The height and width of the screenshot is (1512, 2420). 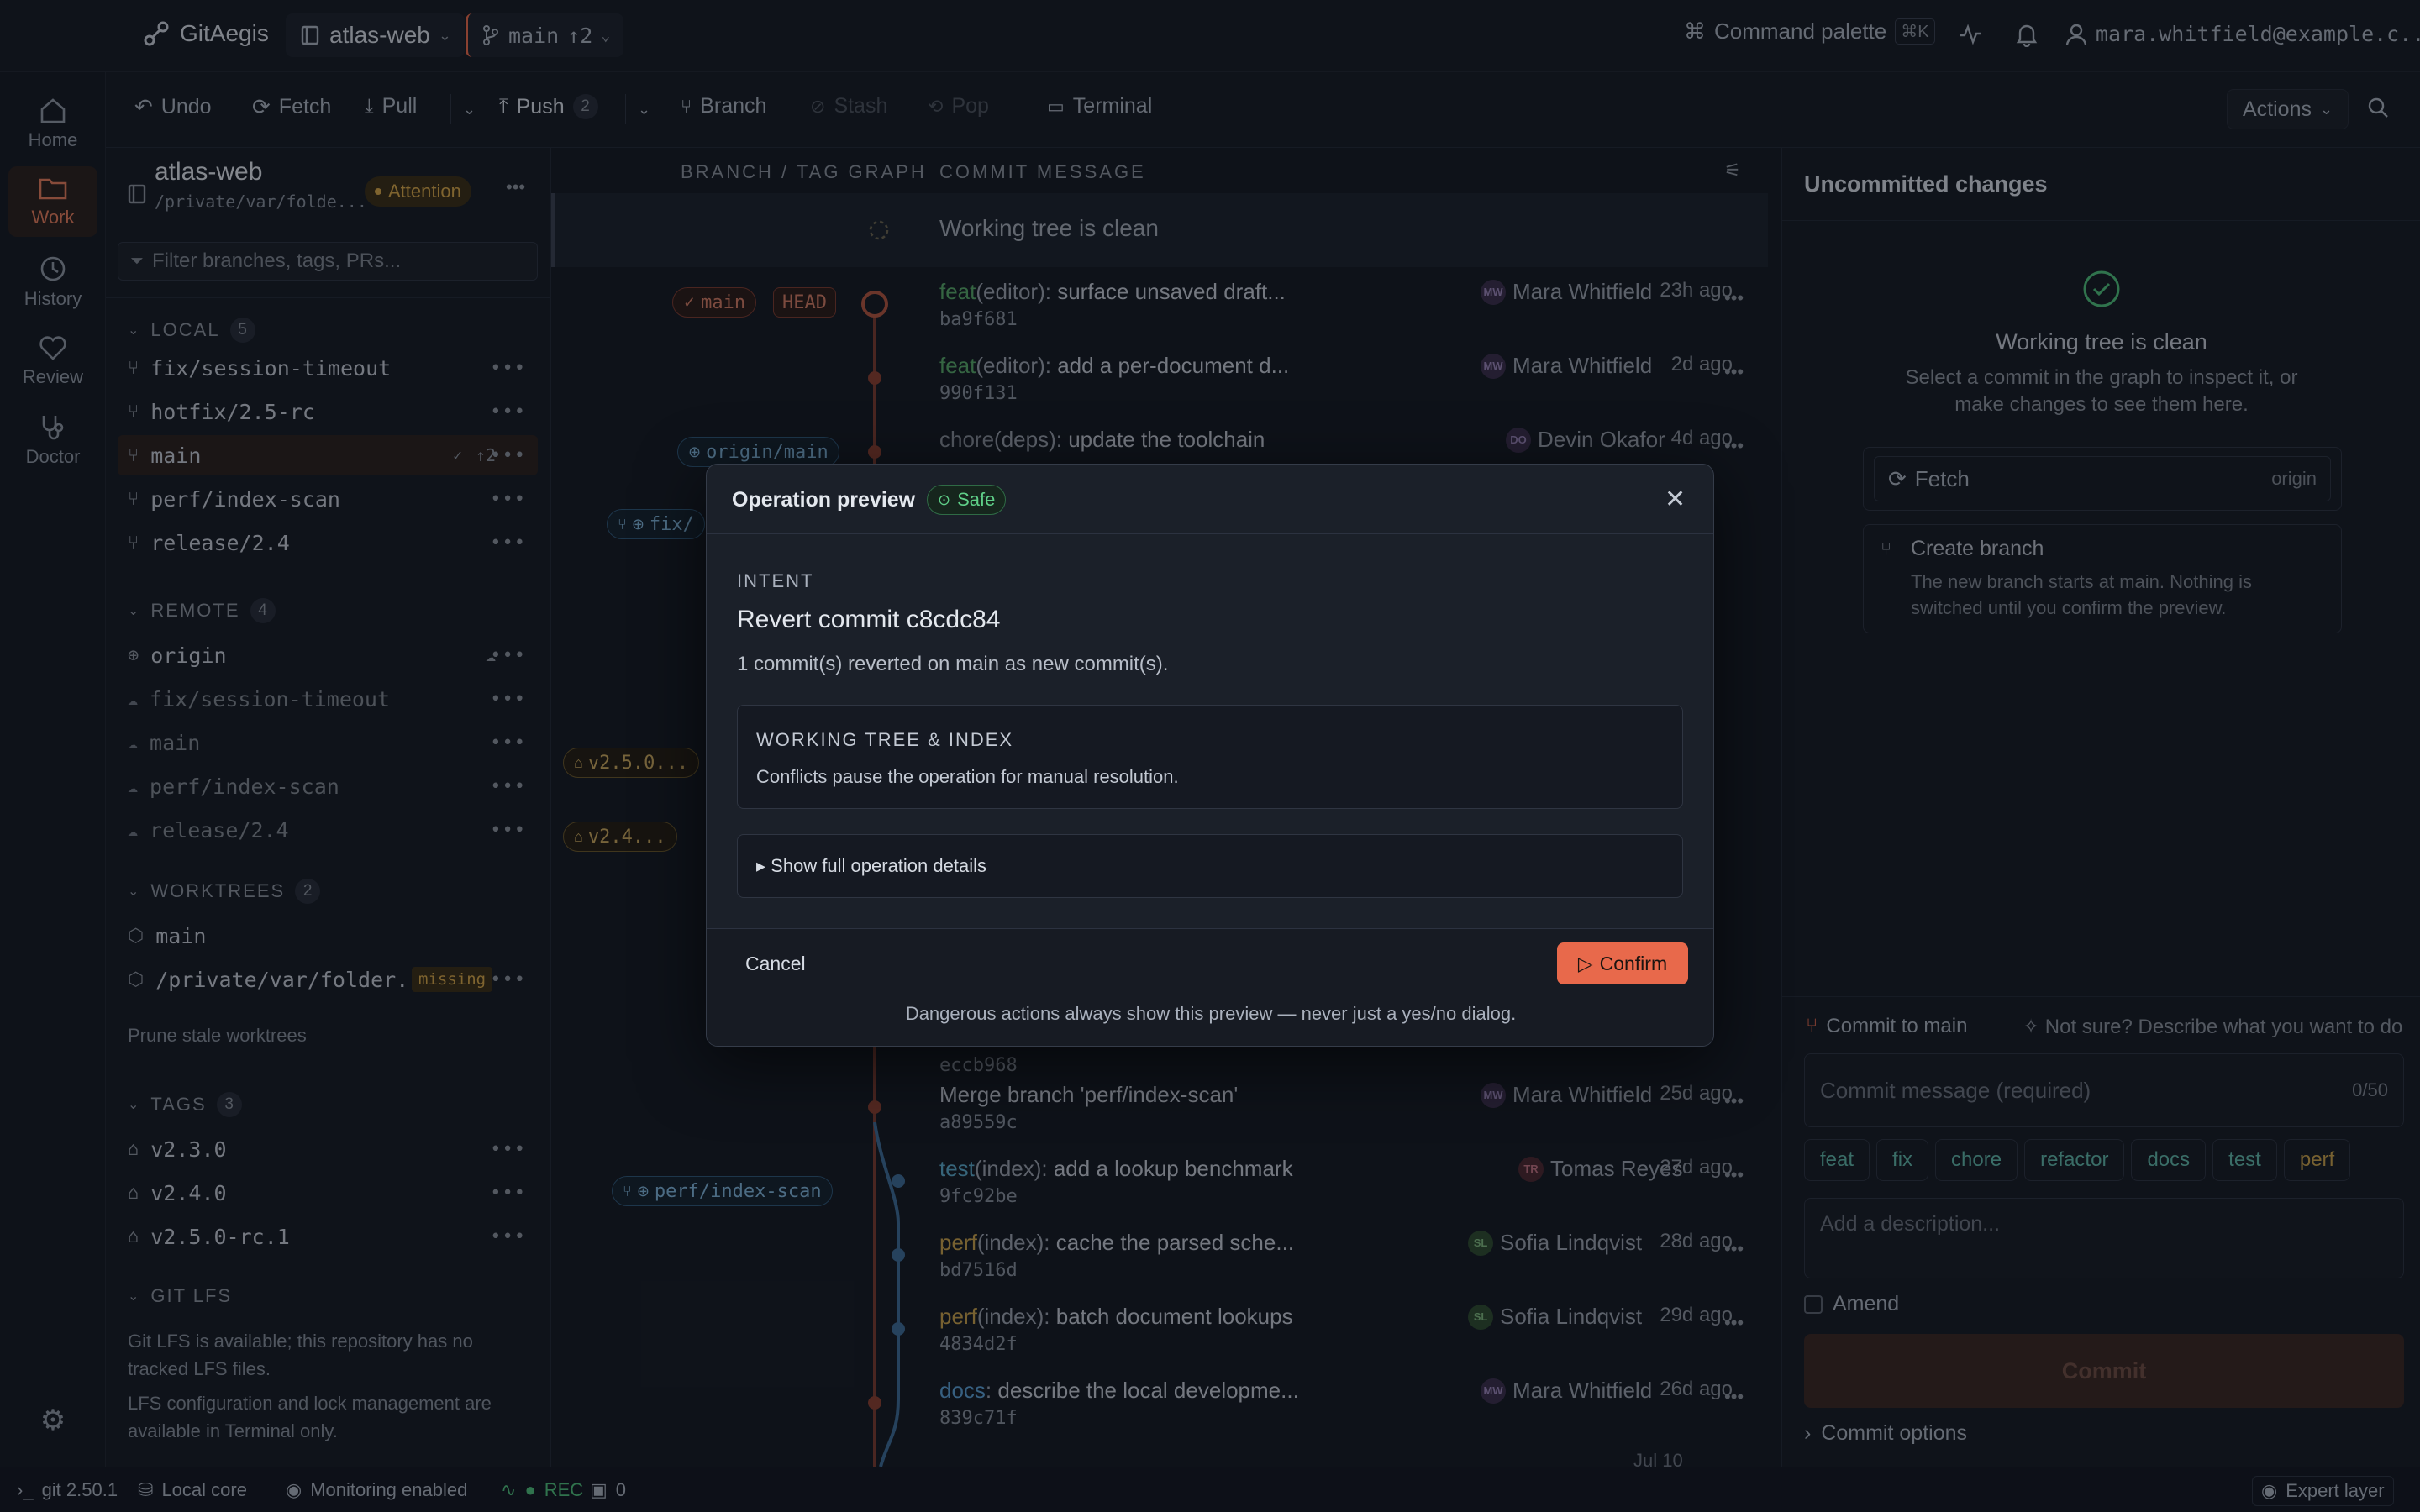 I want to click on show-details-toggle: ▸ Show full operation details, so click(x=1210, y=866).